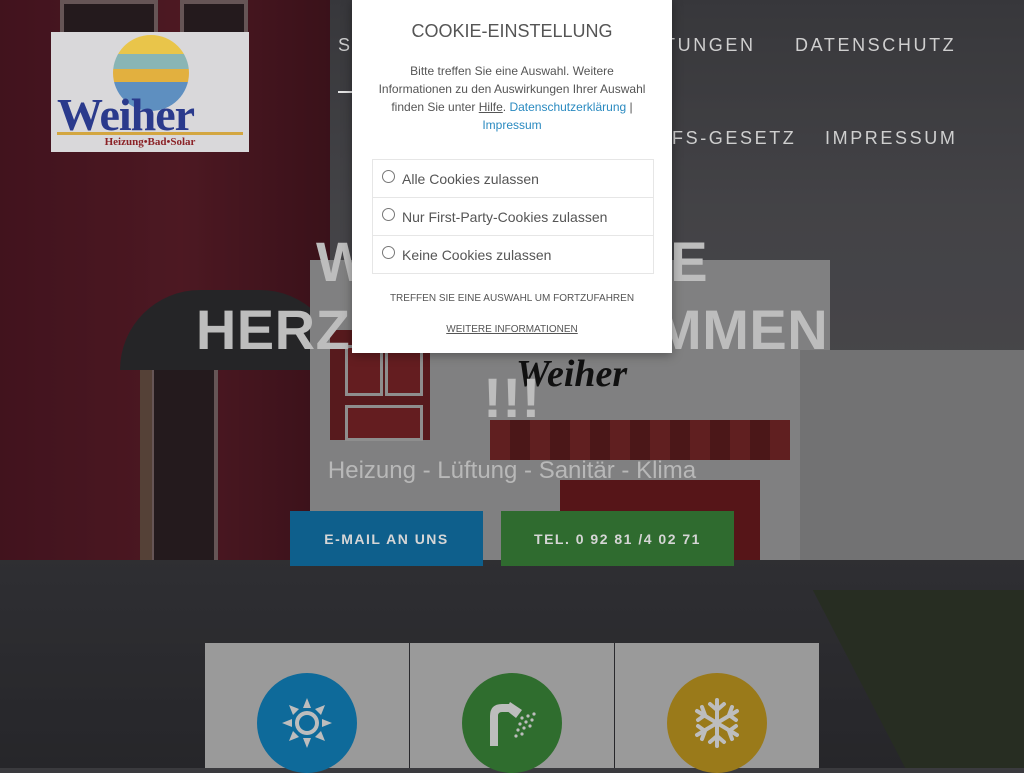  I want to click on shower-icon, so click(512, 723).